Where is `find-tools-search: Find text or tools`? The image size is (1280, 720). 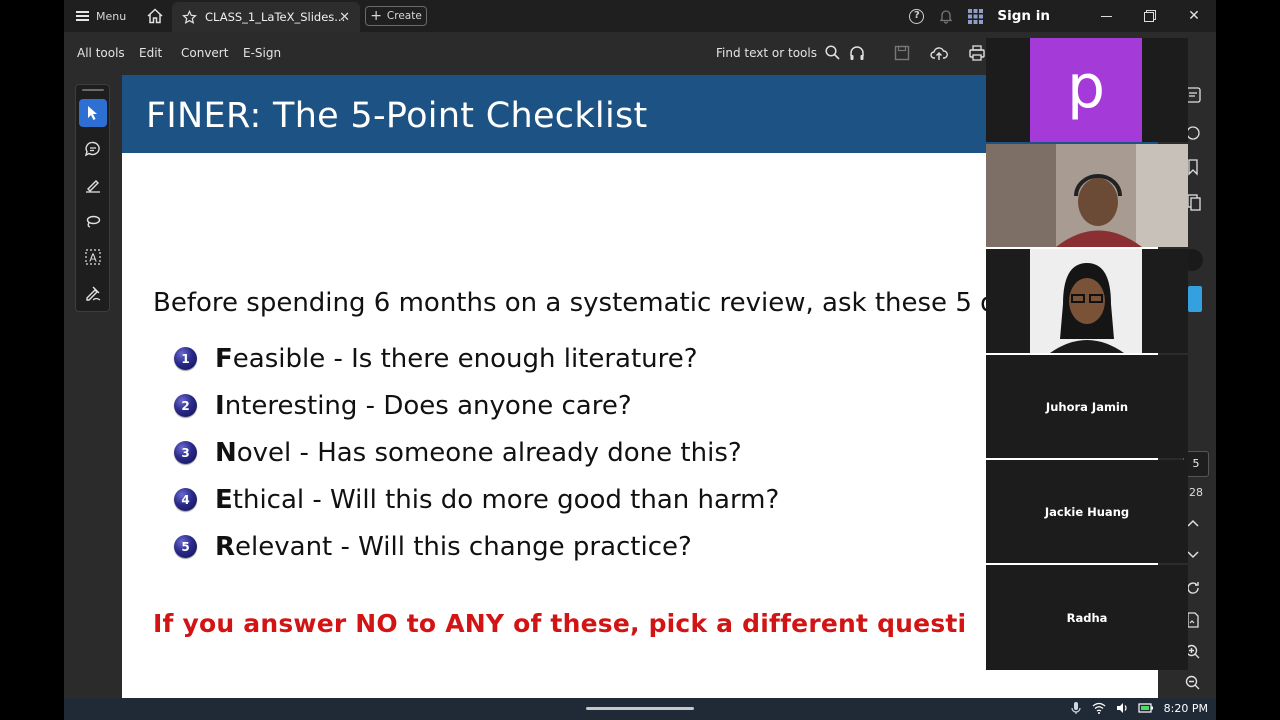 find-tools-search: Find text or tools is located at coordinates (778, 52).